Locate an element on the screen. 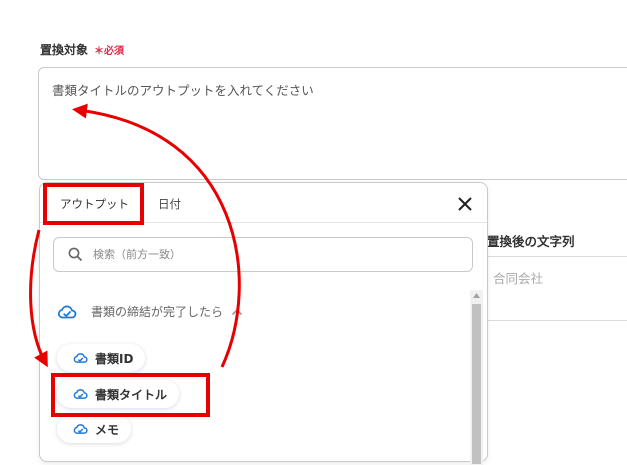  search-box is located at coordinates (263, 254).